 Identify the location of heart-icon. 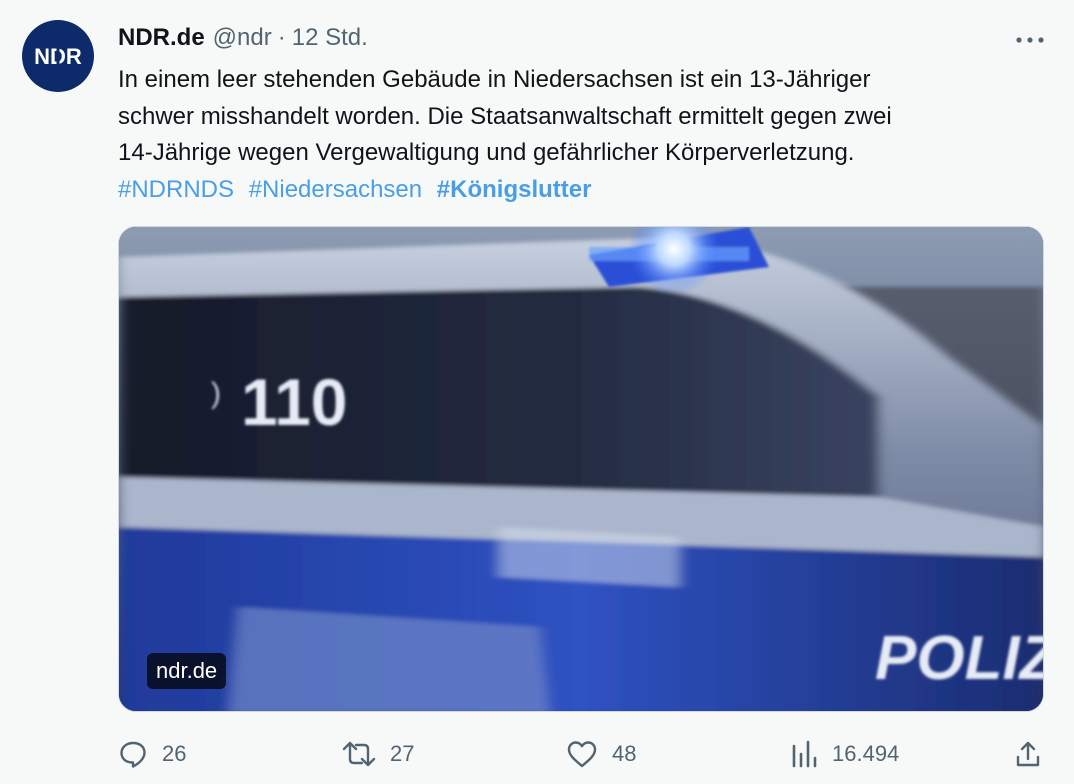
(582, 754).